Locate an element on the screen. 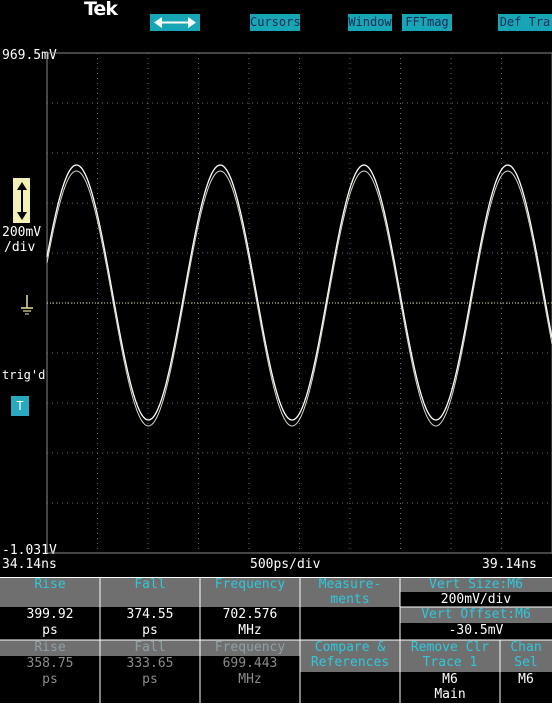 The image size is (552, 704). prev-frequency-header: Frequency is located at coordinates (250, 648).